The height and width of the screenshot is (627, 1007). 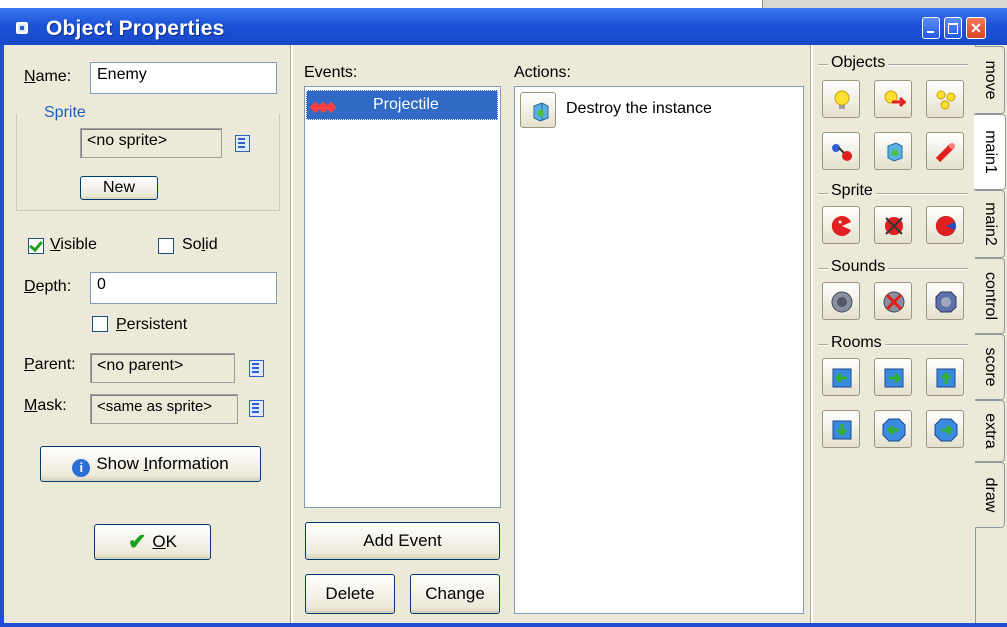 I want to click on panel-separator-right, so click(x=811, y=334).